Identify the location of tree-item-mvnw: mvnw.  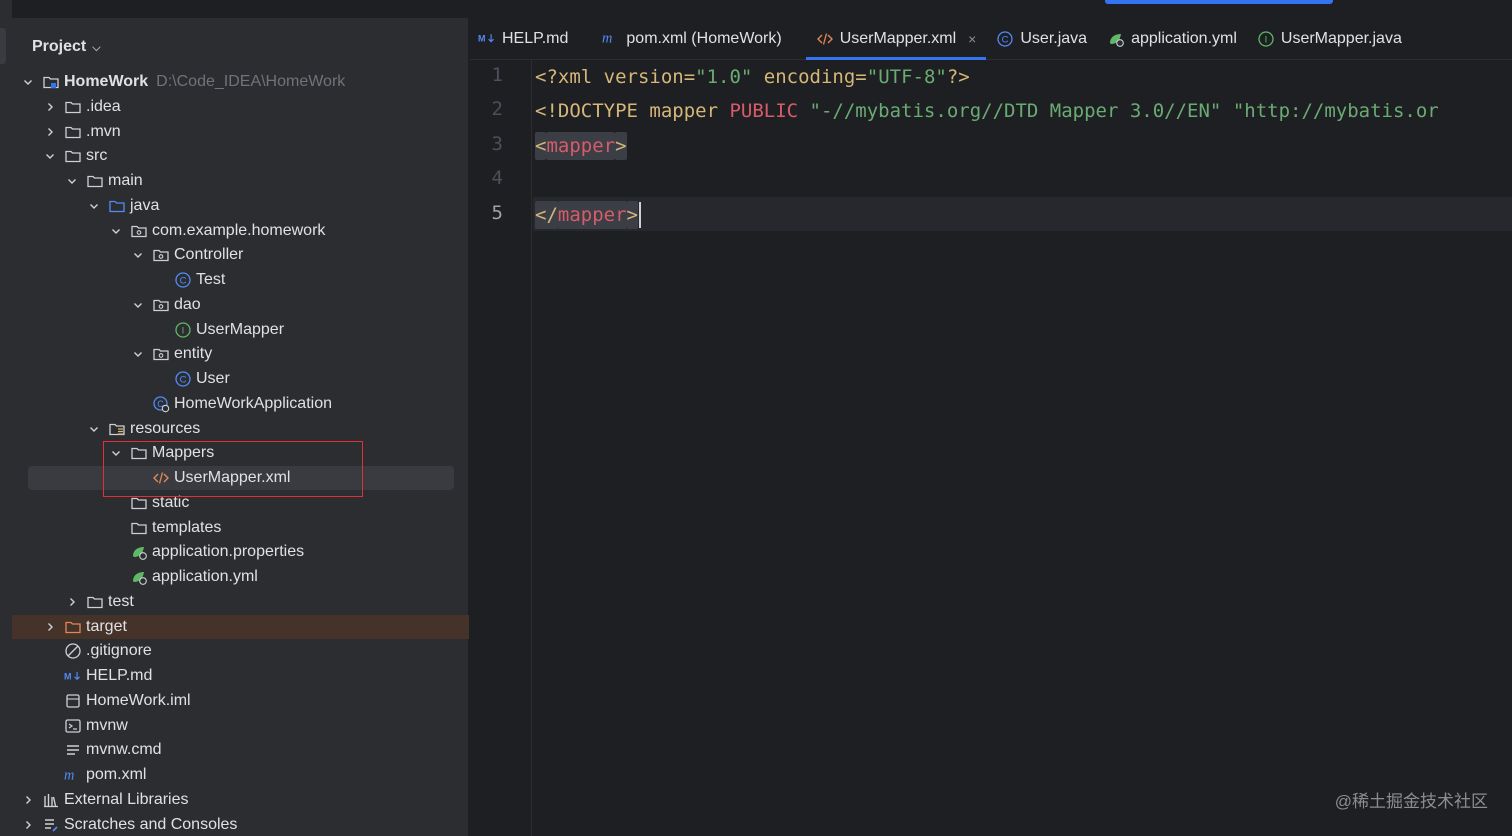
(240, 726).